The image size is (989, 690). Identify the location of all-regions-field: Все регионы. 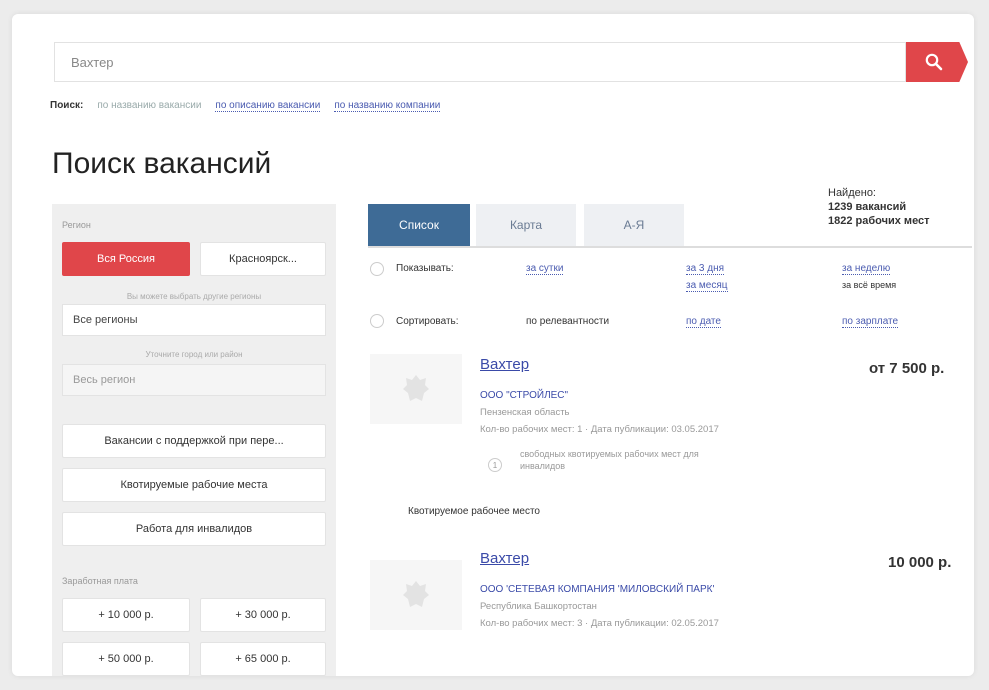
(194, 320).